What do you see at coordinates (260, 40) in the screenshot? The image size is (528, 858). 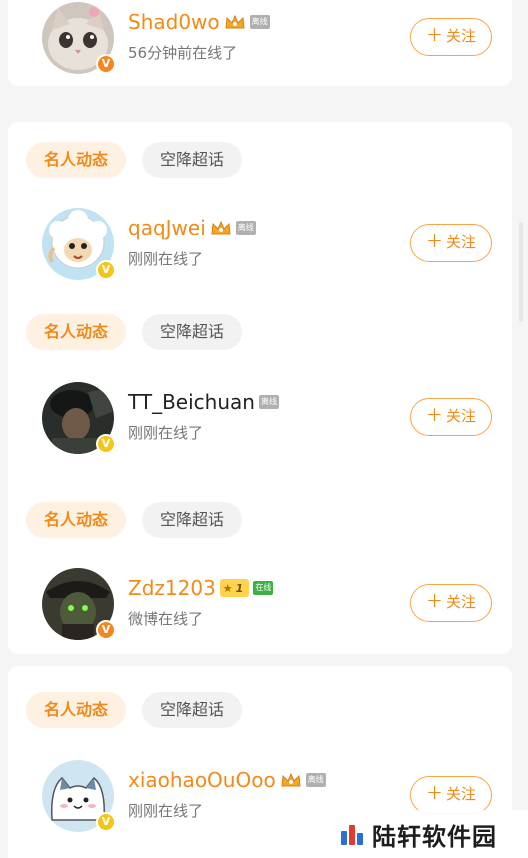 I see `user-row: V Shad0wo 离线 56分钟前在线了 ＋关注` at bounding box center [260, 40].